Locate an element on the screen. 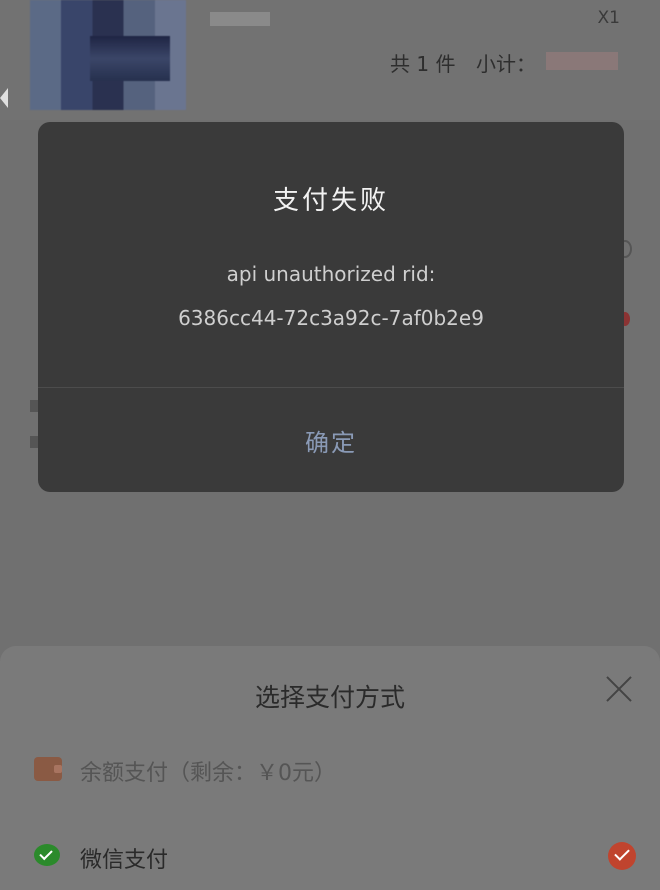  back-arrow-icon is located at coordinates (4, 98).